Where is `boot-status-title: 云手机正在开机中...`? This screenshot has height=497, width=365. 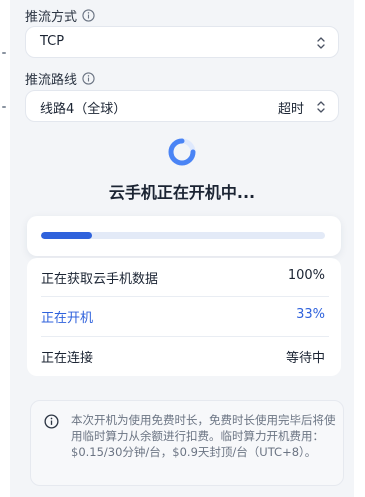 boot-status-title: 云手机正在开机中... is located at coordinates (182, 192).